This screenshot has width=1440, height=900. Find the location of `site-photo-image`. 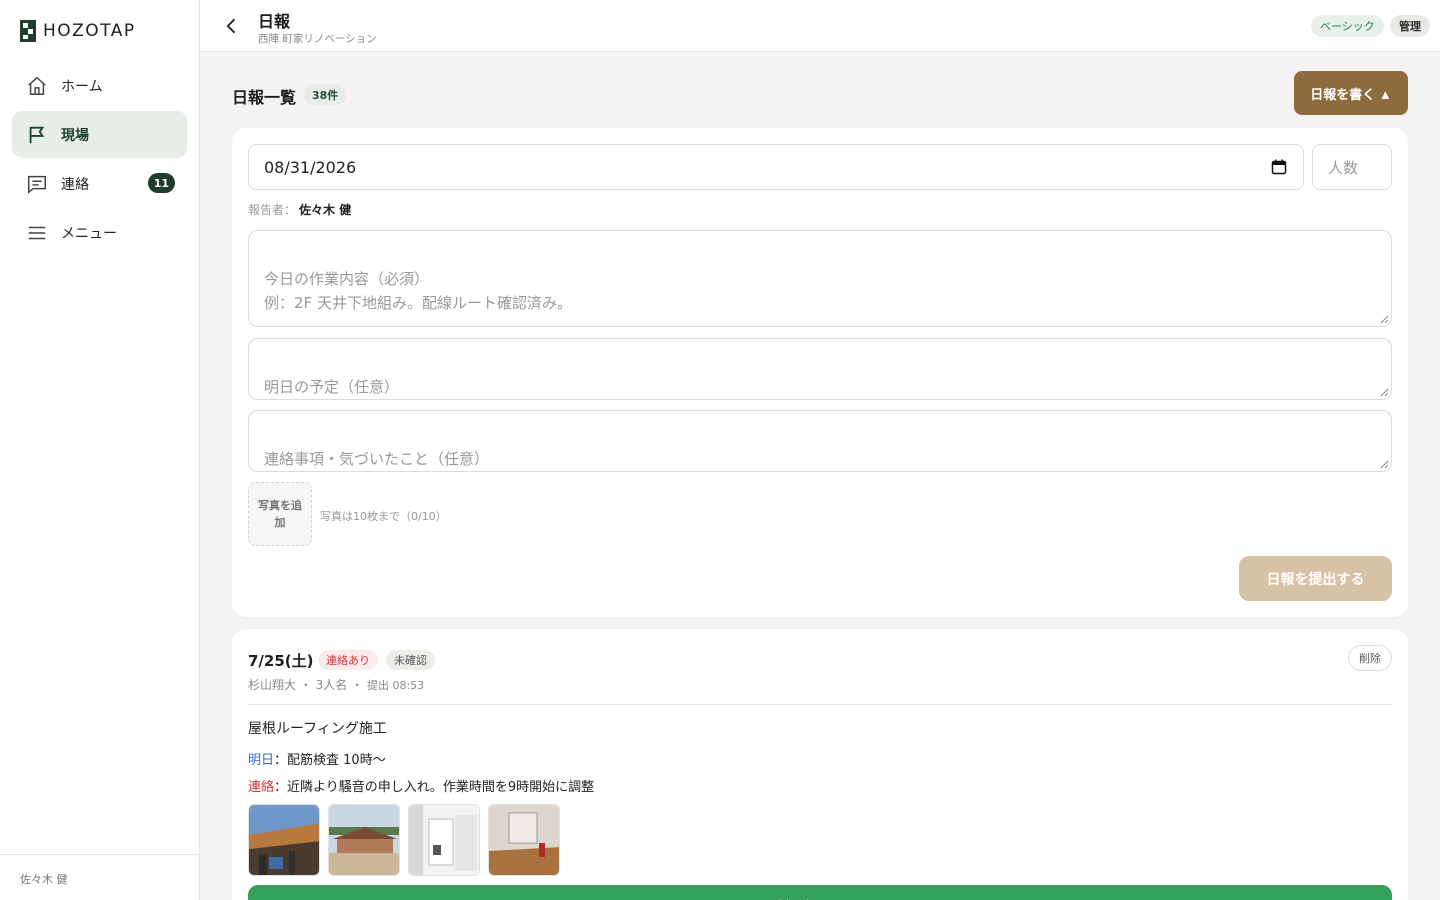

site-photo-image is located at coordinates (364, 840).